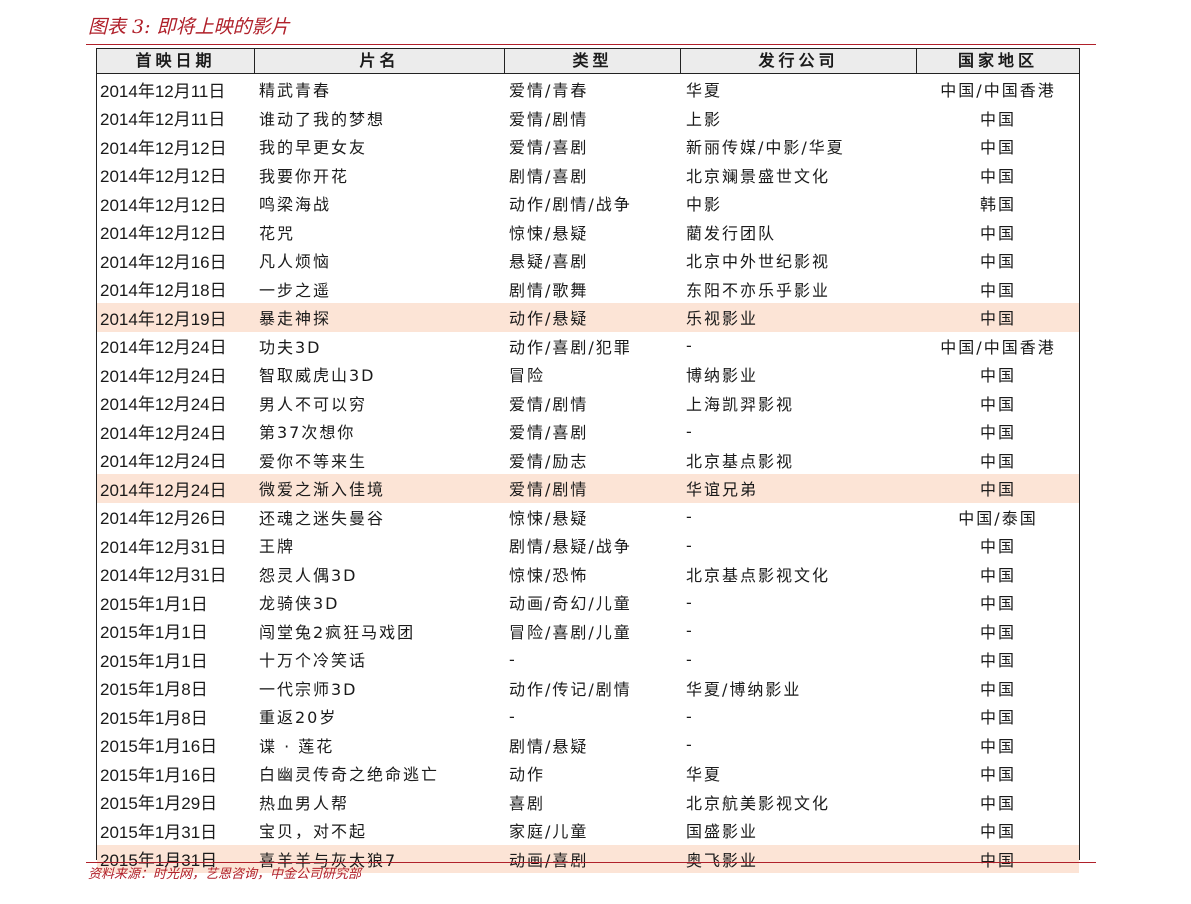 Image resolution: width=1191 pixels, height=904 pixels. What do you see at coordinates (549, 91) in the screenshot?
I see `cell-genre: 爱情/青春` at bounding box center [549, 91].